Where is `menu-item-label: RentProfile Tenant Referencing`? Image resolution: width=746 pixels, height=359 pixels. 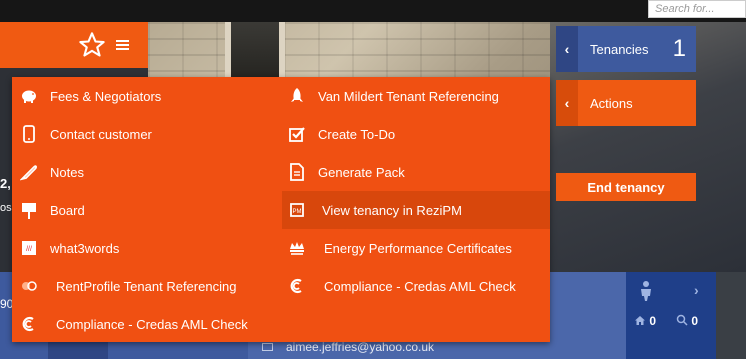
menu-item-label: RentProfile Tenant Referencing is located at coordinates (146, 286).